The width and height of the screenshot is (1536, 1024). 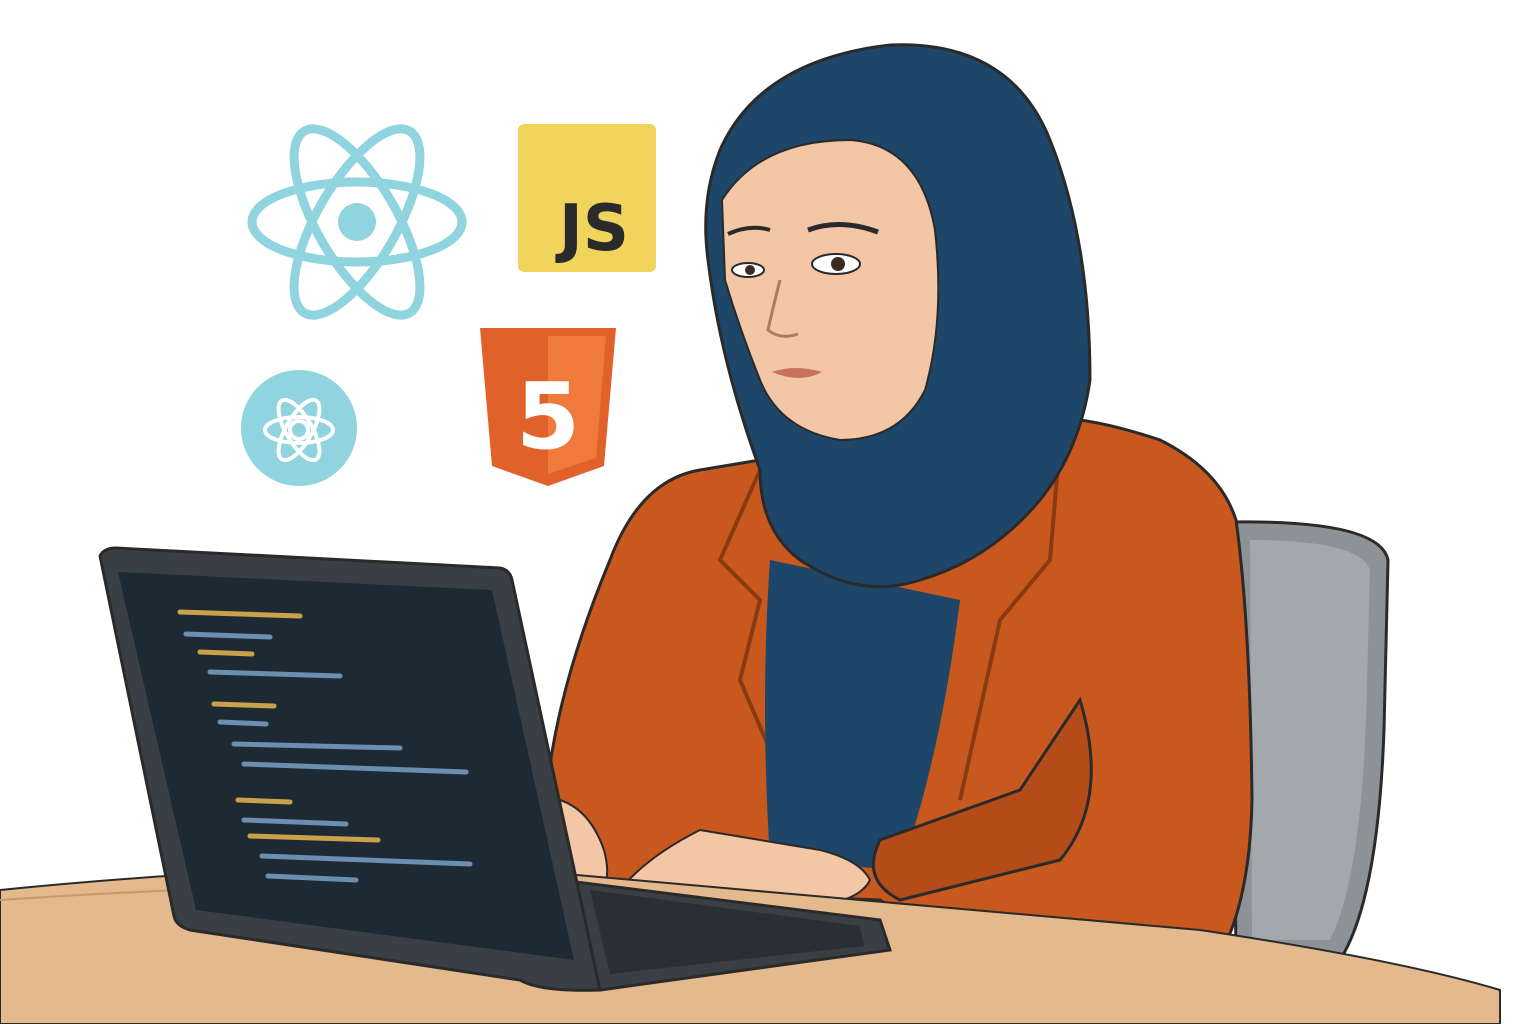 I want to click on javascript-logo-label: JS, so click(x=592, y=229).